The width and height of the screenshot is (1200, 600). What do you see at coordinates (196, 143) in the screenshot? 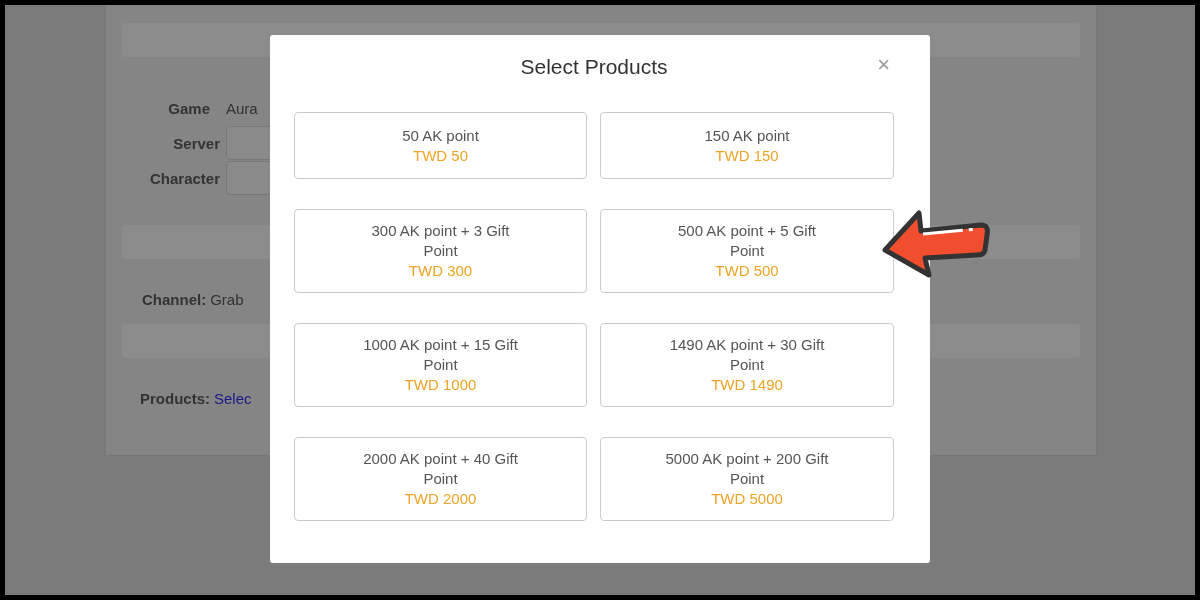
I see `field-label: Server` at bounding box center [196, 143].